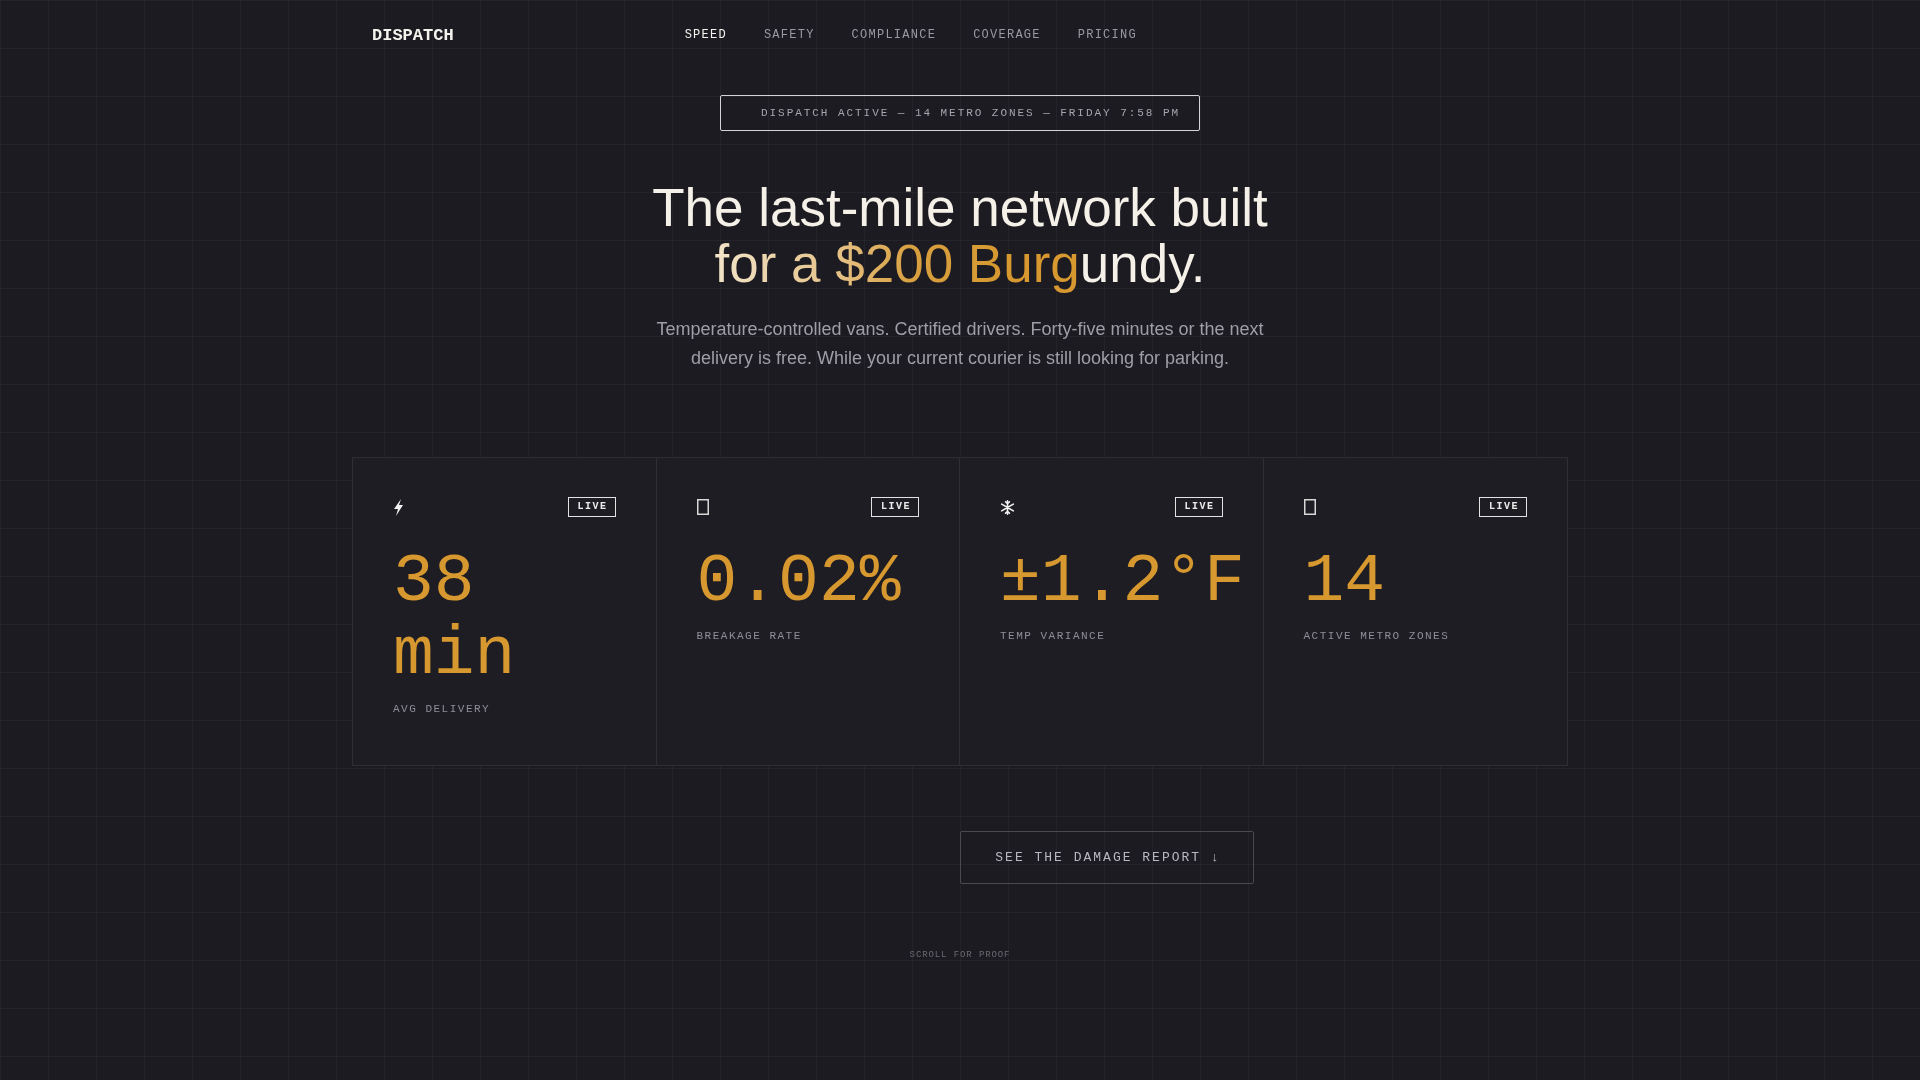 This screenshot has height=1080, width=1920. Describe the element at coordinates (398, 507) in the screenshot. I see `lightning-icon` at that location.